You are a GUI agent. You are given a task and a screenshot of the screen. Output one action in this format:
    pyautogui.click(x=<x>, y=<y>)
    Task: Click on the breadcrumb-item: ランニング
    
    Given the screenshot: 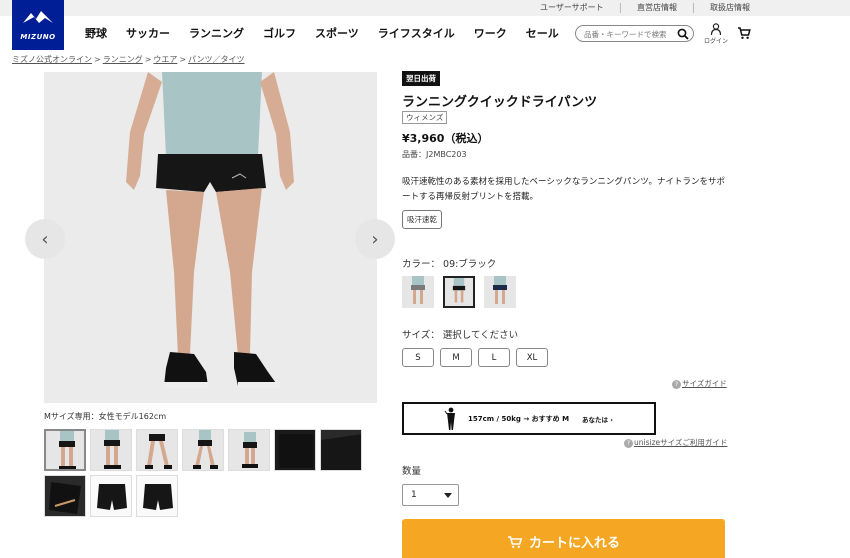 What is the action you would take?
    pyautogui.click(x=123, y=59)
    